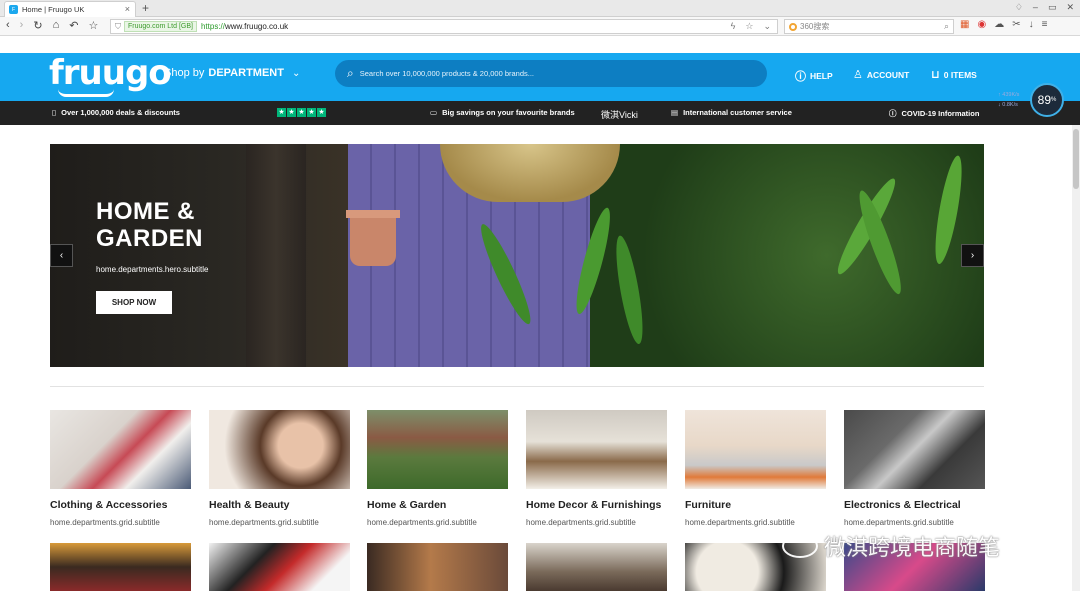  Describe the element at coordinates (127, 9) in the screenshot. I see `tab-close-icon: ×` at that location.